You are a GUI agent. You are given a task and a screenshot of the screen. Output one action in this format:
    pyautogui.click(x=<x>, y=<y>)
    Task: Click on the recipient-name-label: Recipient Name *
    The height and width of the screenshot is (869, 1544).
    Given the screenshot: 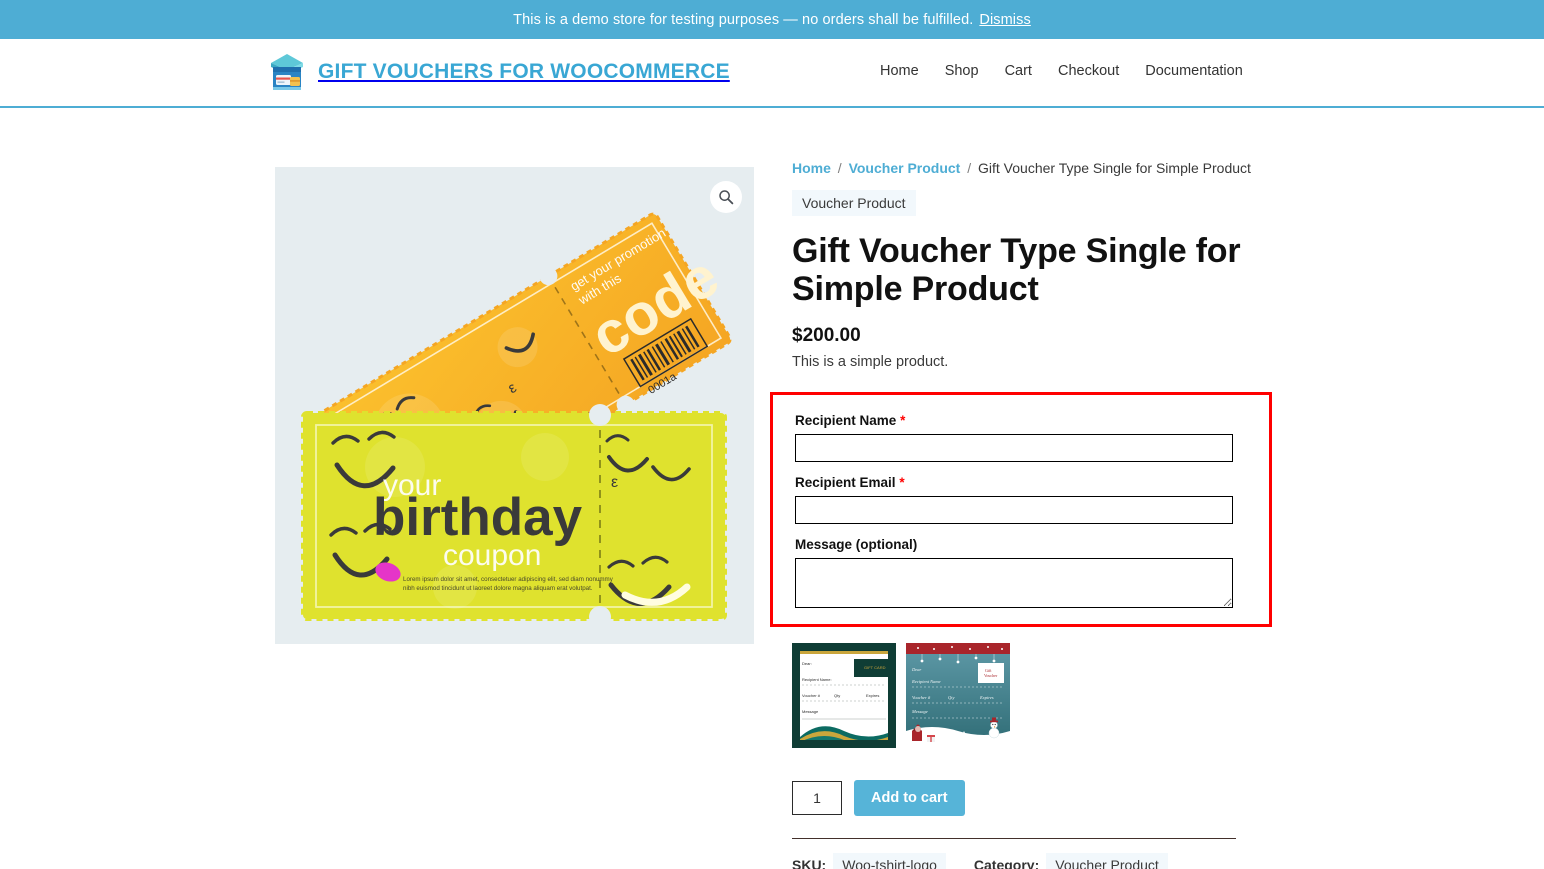 What is the action you would take?
    pyautogui.click(x=1021, y=420)
    